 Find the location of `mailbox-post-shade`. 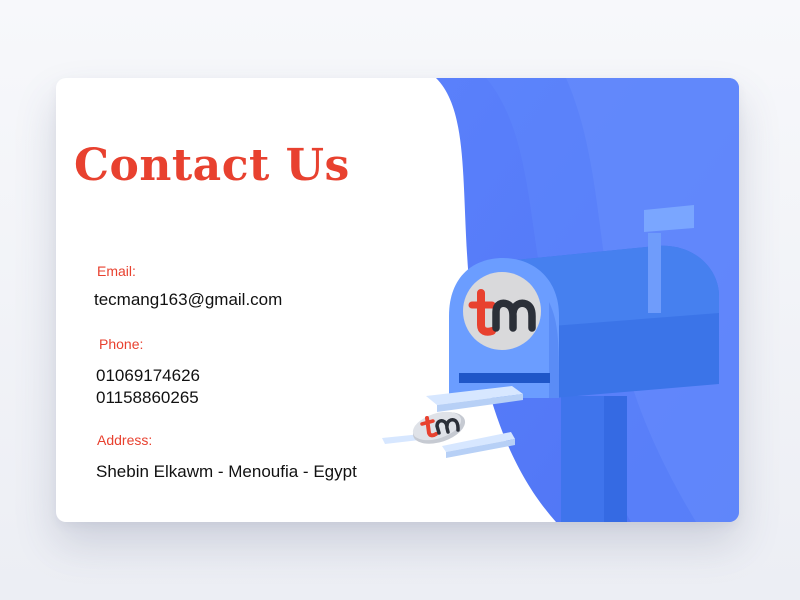

mailbox-post-shade is located at coordinates (615, 459).